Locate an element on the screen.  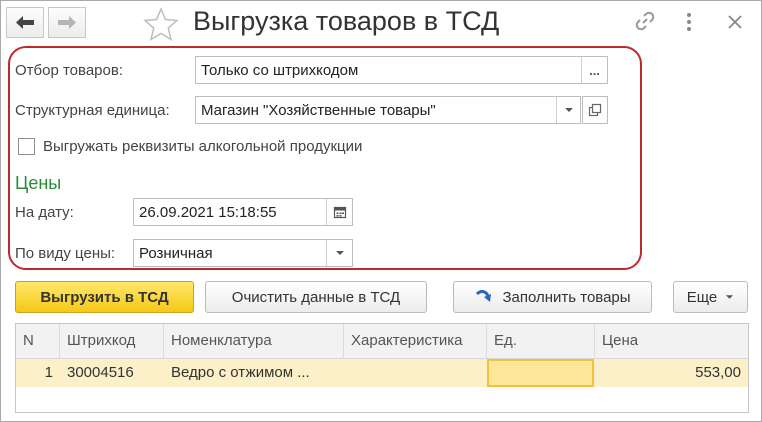
forward-button is located at coordinates (67, 22).